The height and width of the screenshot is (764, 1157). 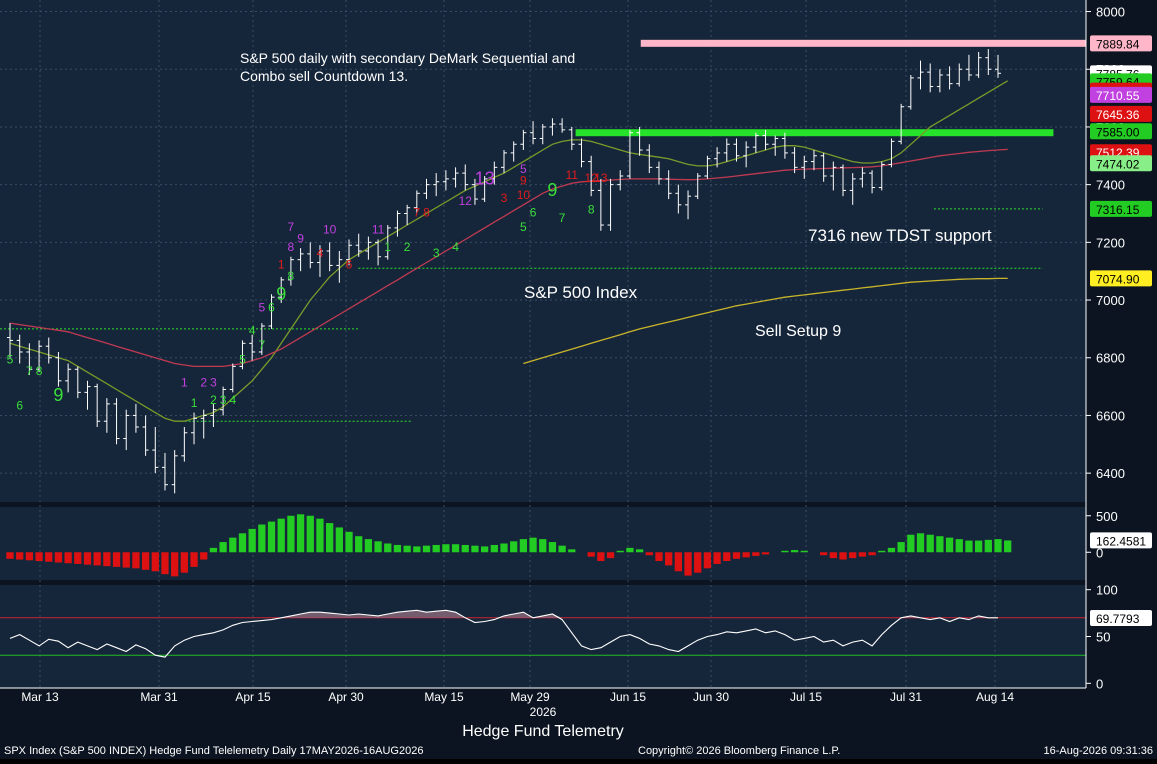 What do you see at coordinates (485, 179) in the screenshot?
I see `demark-count-label: 13` at bounding box center [485, 179].